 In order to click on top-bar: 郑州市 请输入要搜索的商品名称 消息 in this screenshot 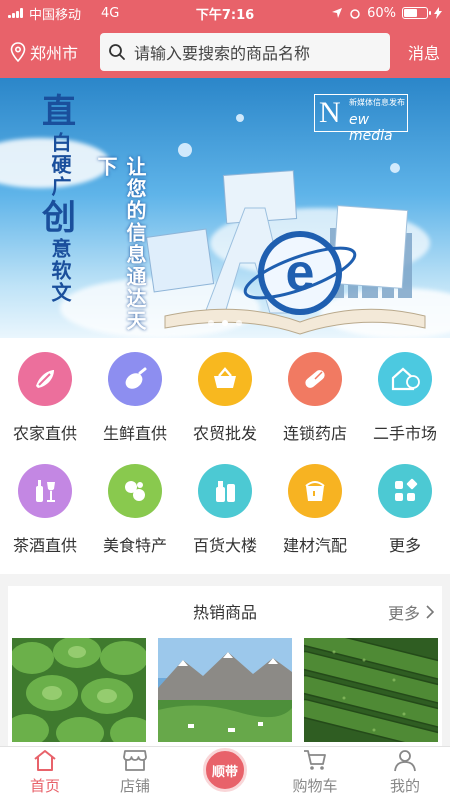, I will do `click(225, 52)`.